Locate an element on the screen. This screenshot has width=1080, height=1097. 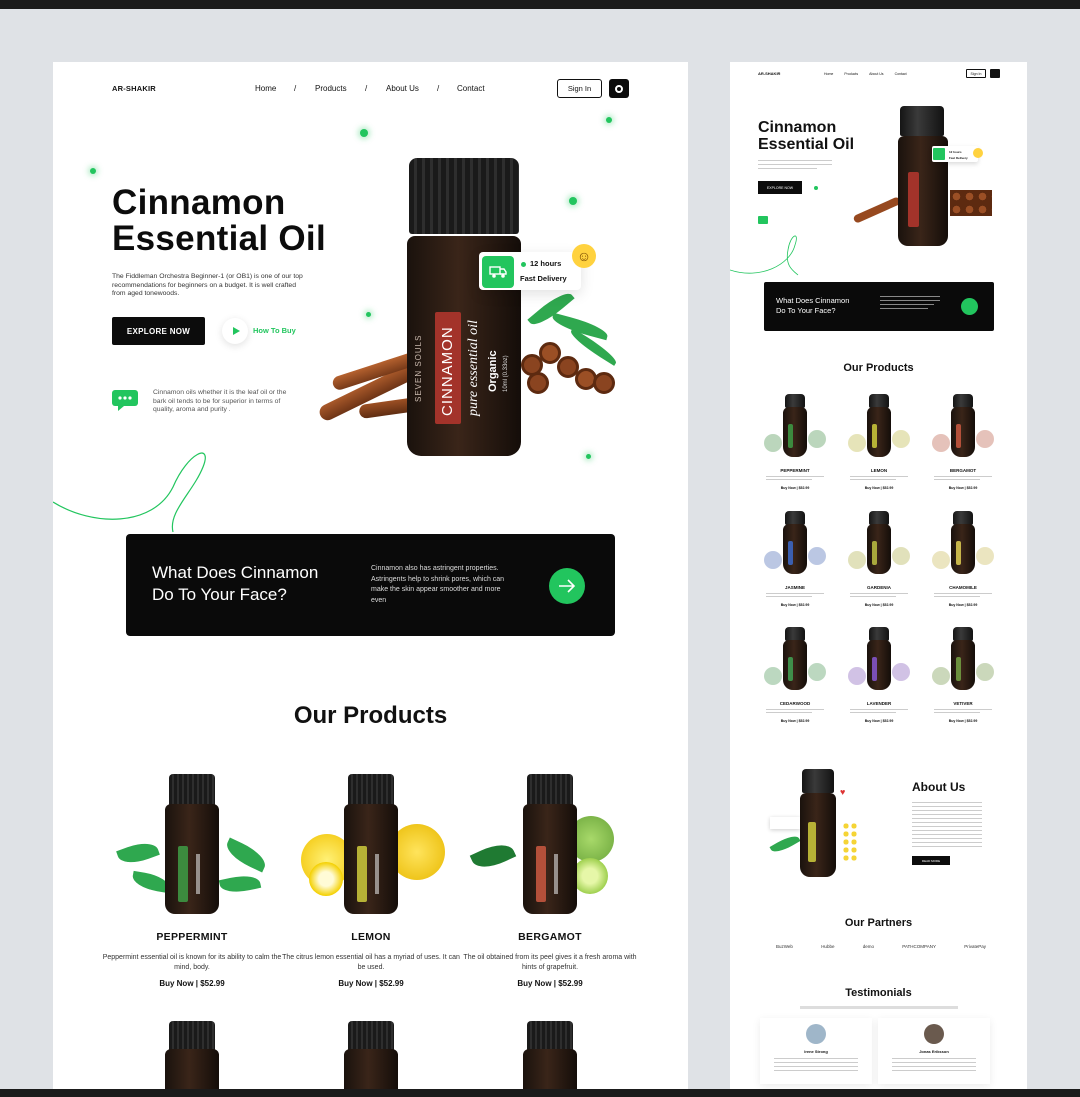
arrow-right-icon is located at coordinates (567, 586).